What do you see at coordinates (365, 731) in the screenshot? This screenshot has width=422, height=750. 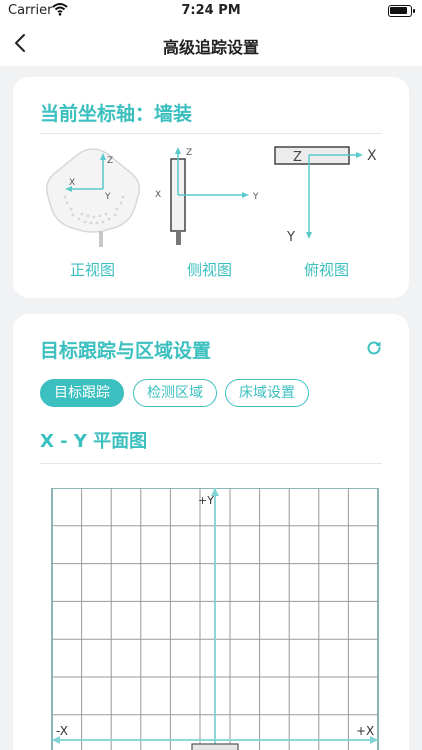 I see `plus-x-label: +X` at bounding box center [365, 731].